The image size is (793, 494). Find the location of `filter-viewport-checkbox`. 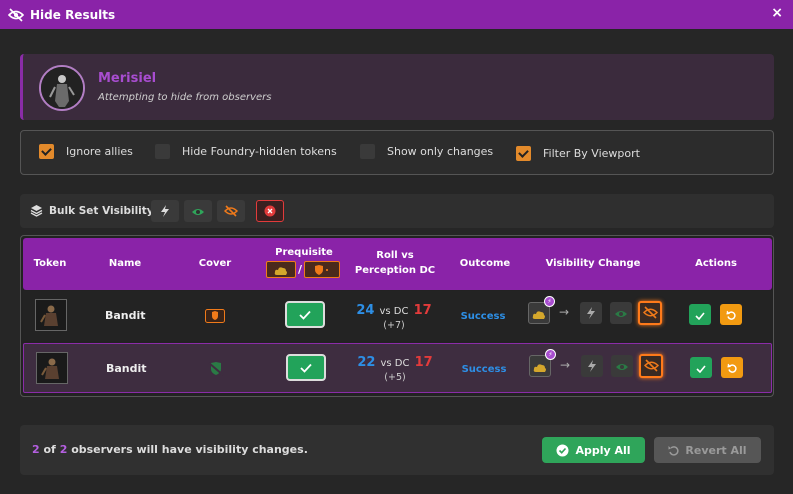

filter-viewport-checkbox is located at coordinates (523, 153).